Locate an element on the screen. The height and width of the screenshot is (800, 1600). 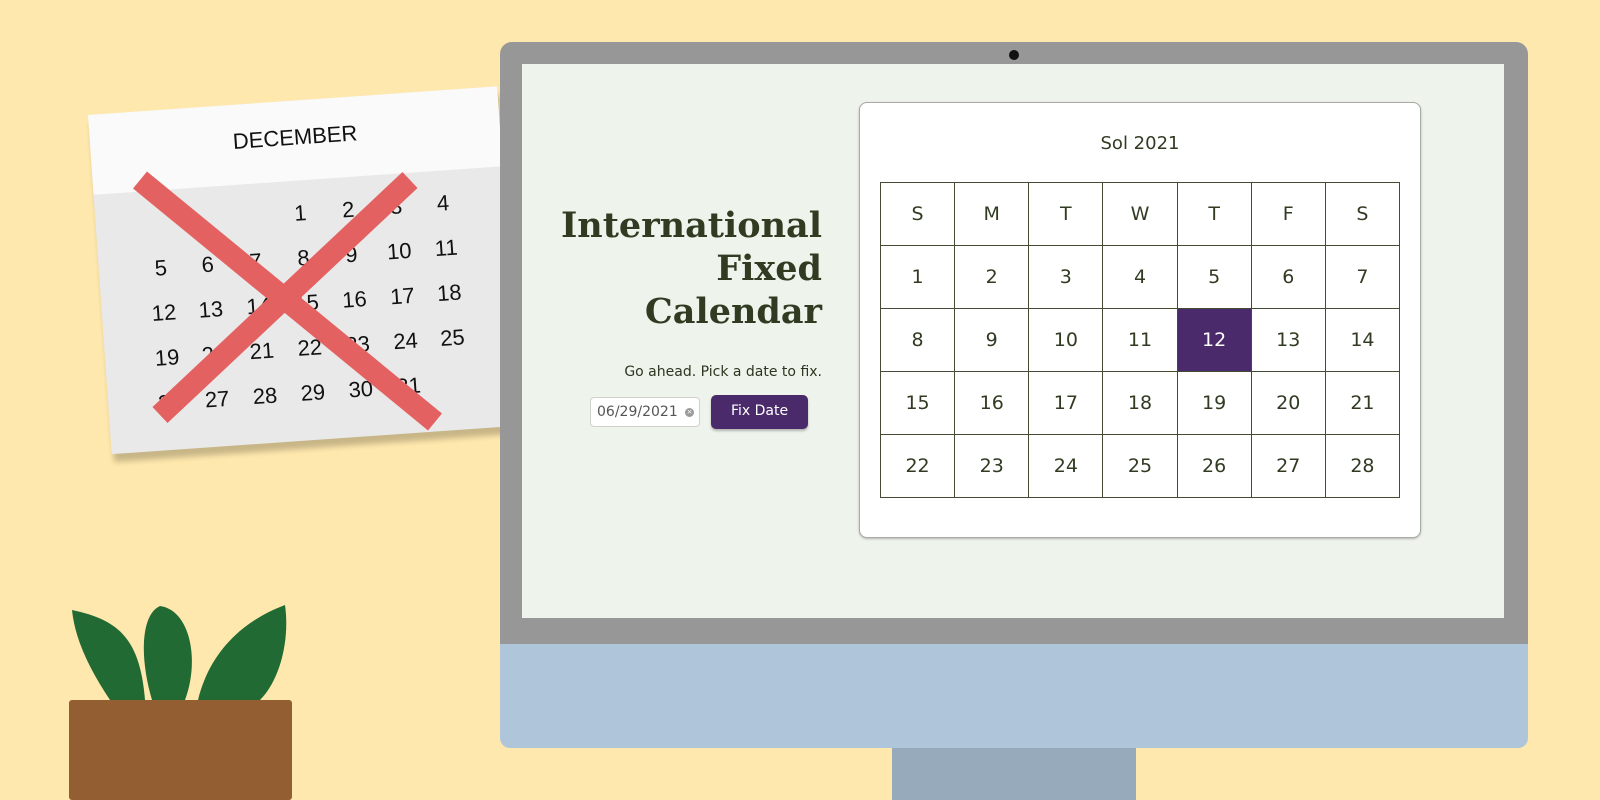
day-cell: 10 is located at coordinates (1066, 340).